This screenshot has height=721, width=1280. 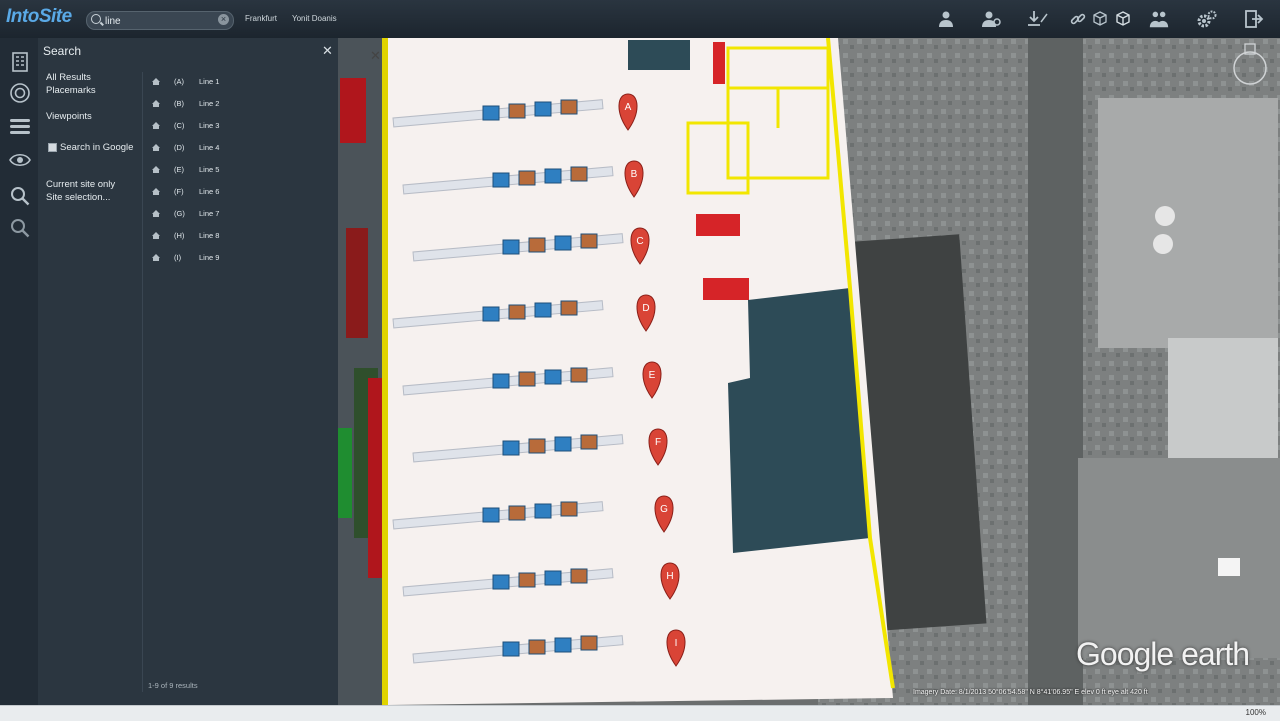 I want to click on result-name: Line 4, so click(x=209, y=147).